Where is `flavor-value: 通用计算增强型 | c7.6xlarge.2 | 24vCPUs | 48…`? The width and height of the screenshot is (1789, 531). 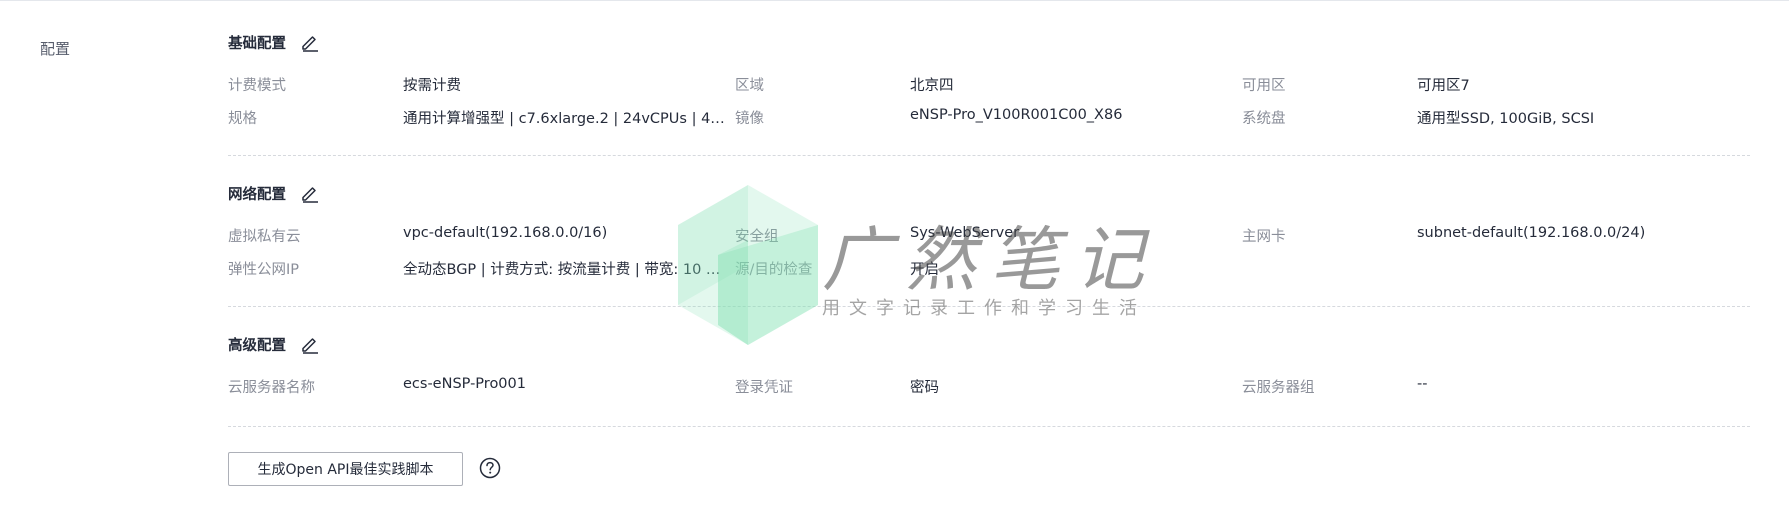
flavor-value: 通用计算增强型 | c7.6xlarge.2 | 24vCPUs | 48… is located at coordinates (565, 119).